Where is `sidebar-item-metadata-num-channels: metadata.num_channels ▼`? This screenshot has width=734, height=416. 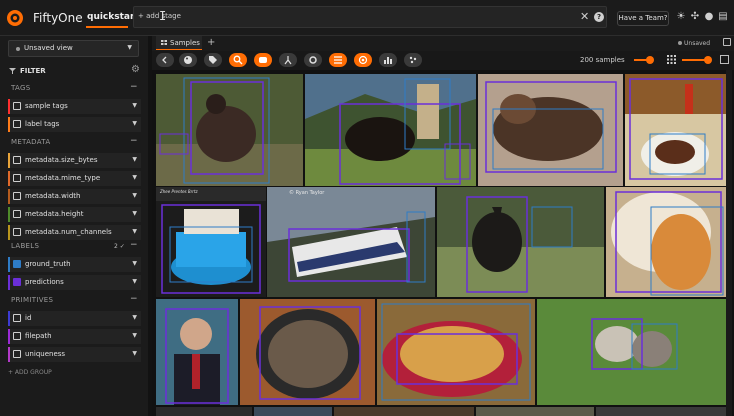 sidebar-item-metadata-num-channels: metadata.num_channels ▼ is located at coordinates (74, 232).